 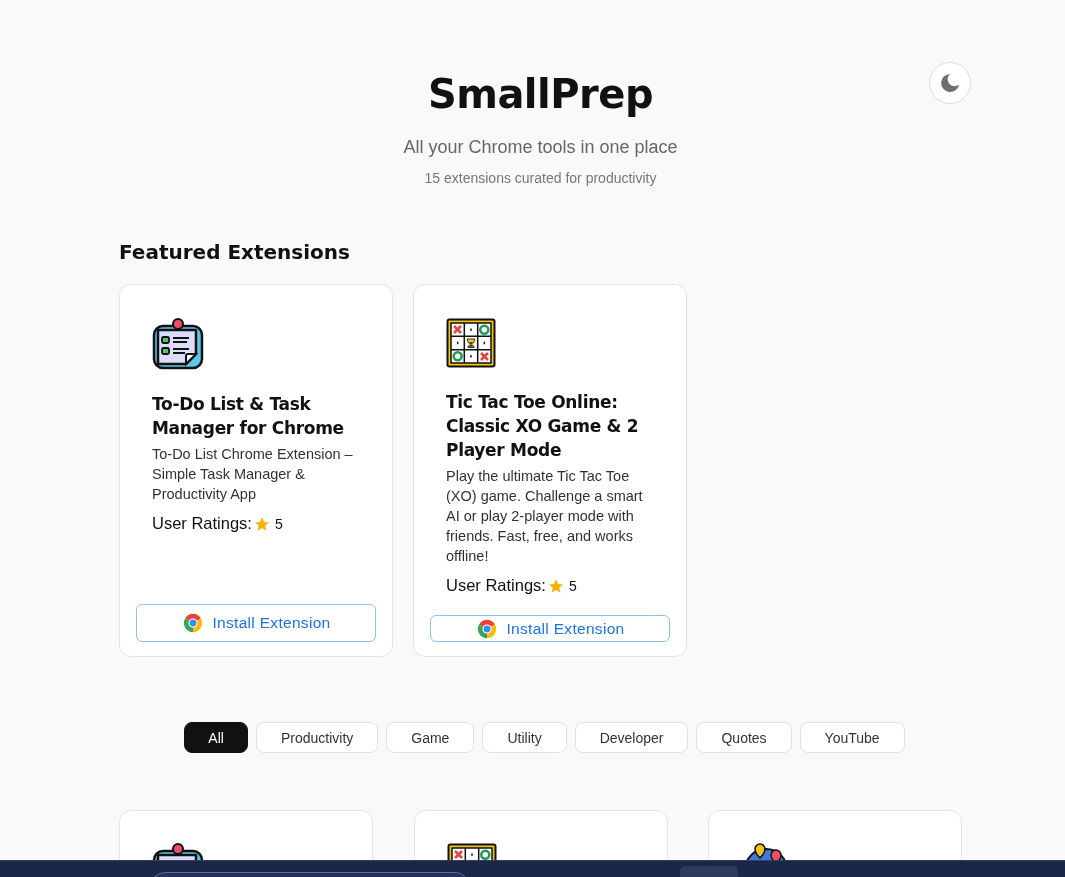 I want to click on extension-count: 15 extensions curated for productivity, so click(x=540, y=178).